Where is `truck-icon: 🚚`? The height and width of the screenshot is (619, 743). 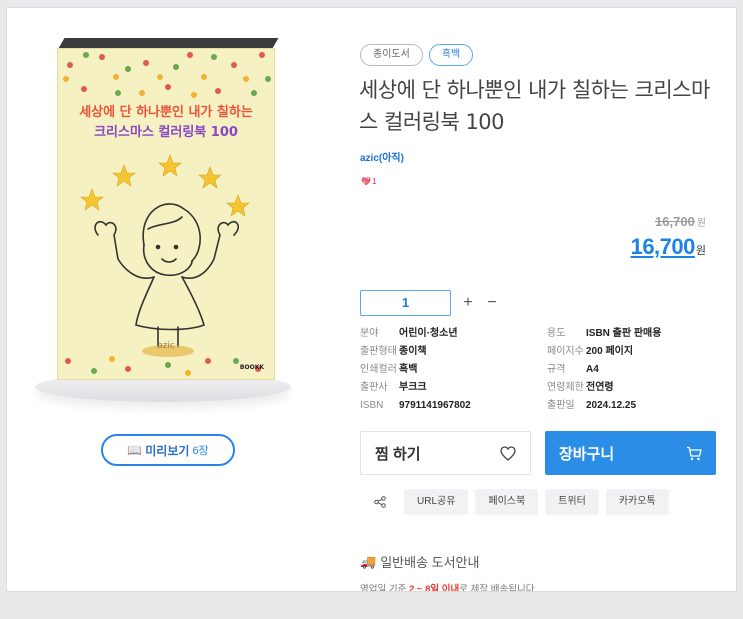
truck-icon: 🚚 is located at coordinates (368, 561).